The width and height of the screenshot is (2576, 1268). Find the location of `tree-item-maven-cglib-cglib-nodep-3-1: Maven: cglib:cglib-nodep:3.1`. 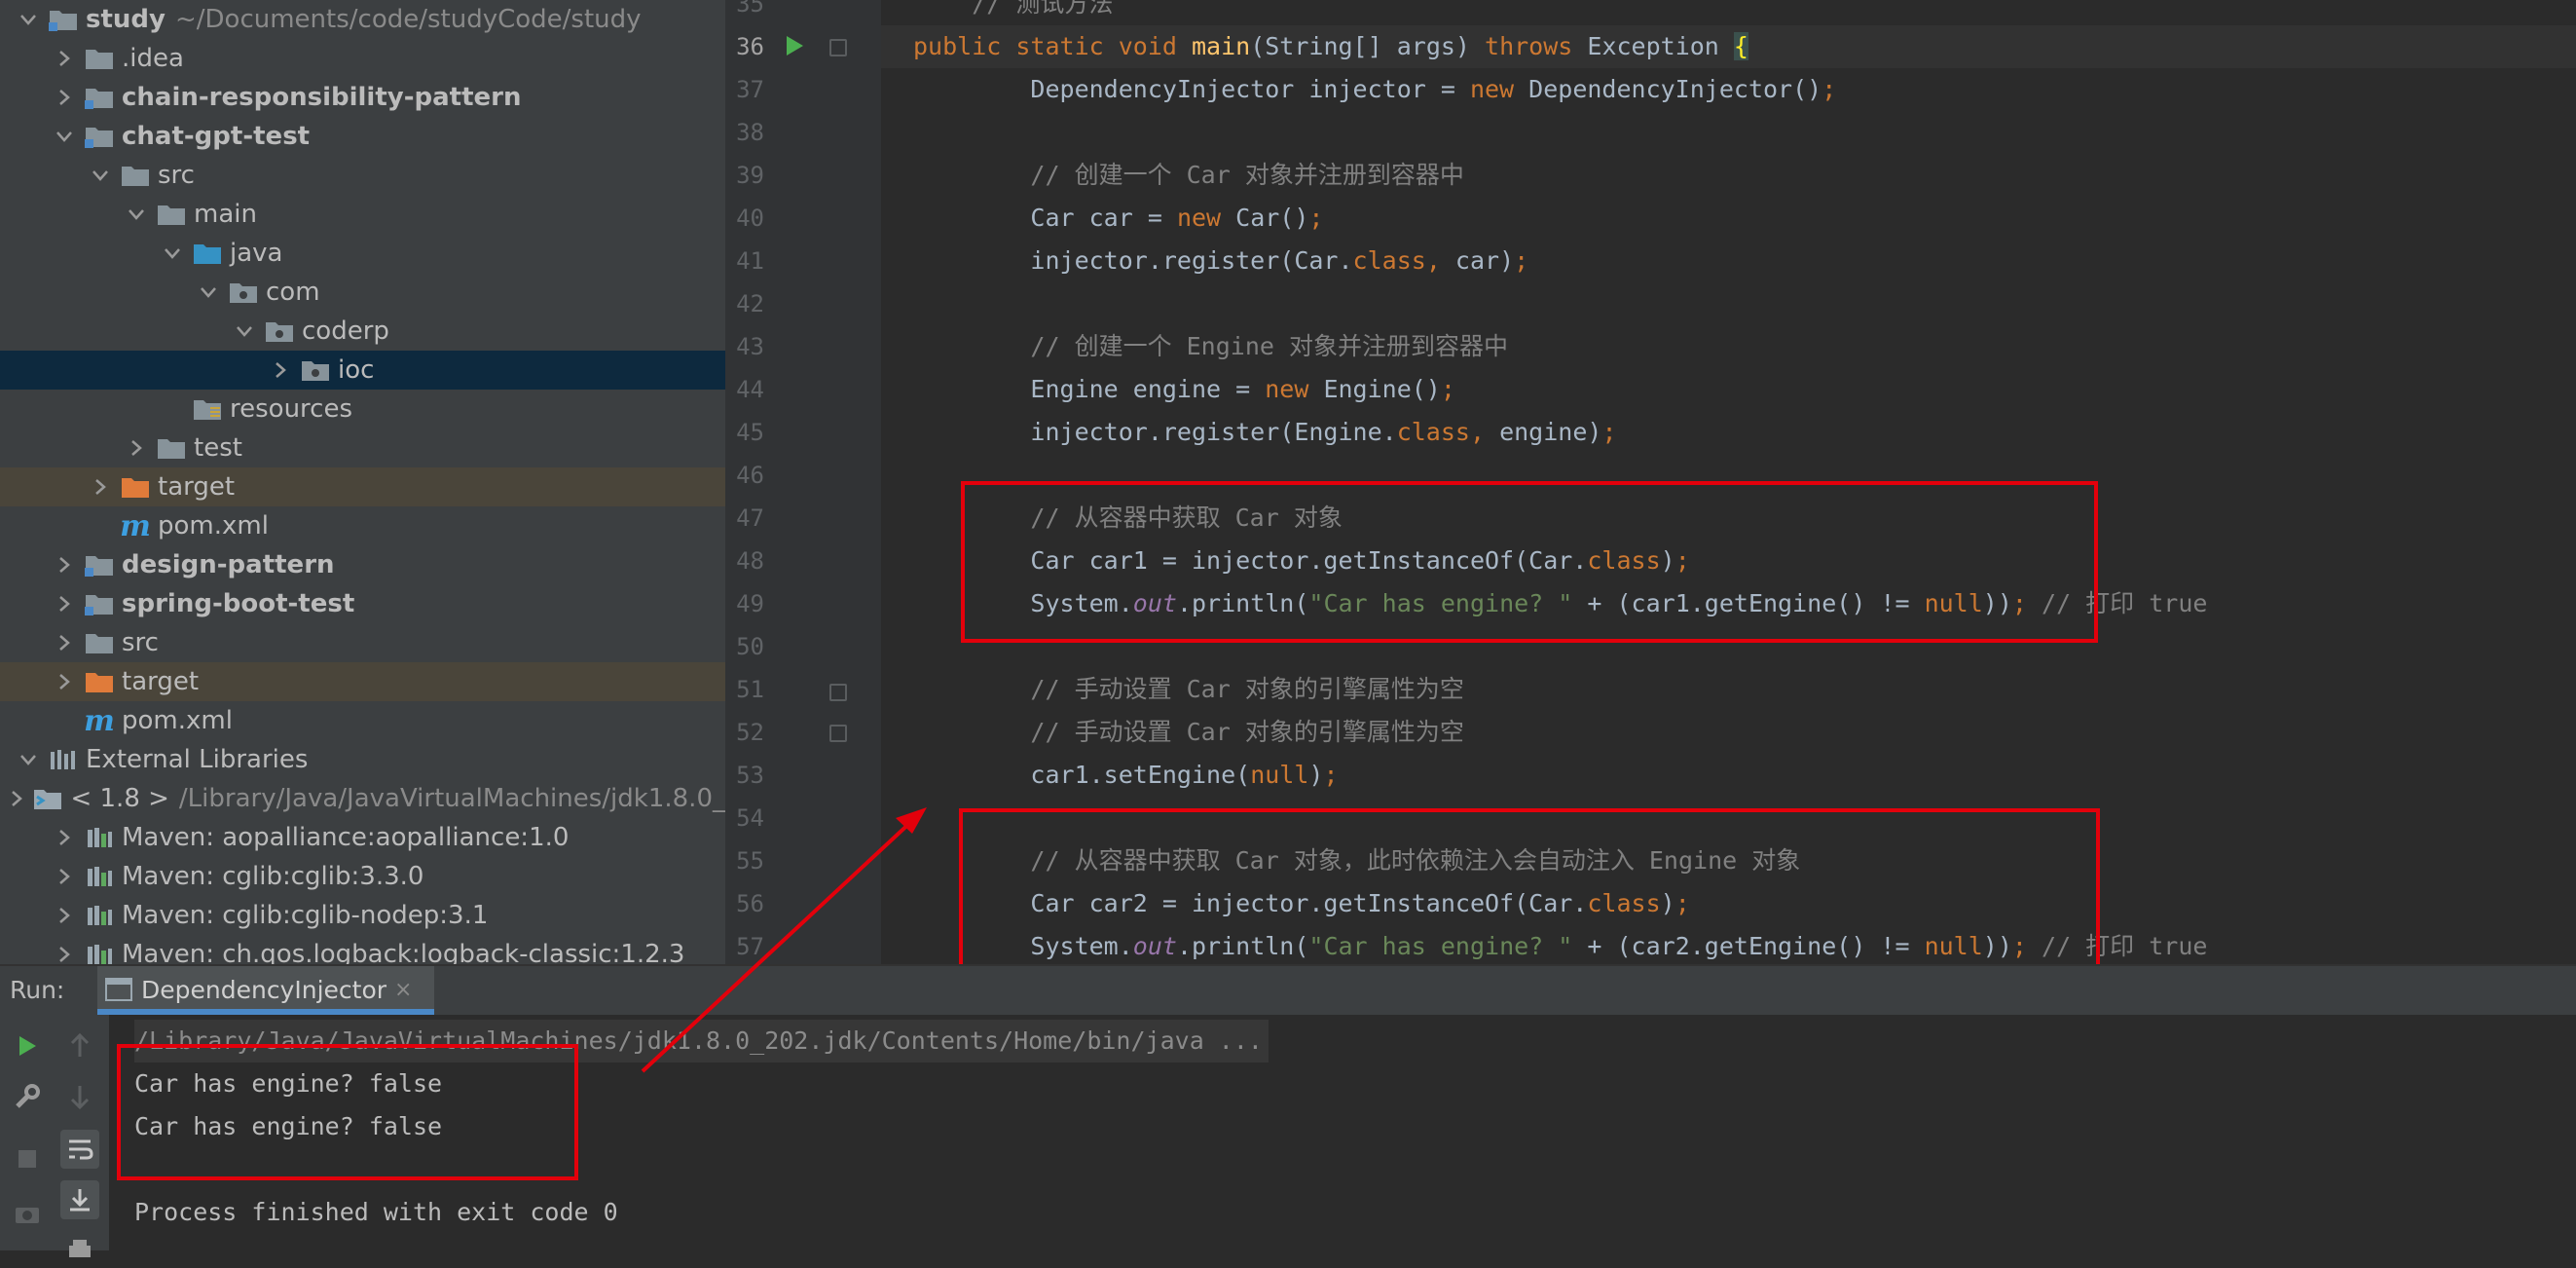

tree-item-maven-cglib-cglib-nodep-3-1: Maven: cglib:cglib-nodep:3.1 is located at coordinates (362, 916).